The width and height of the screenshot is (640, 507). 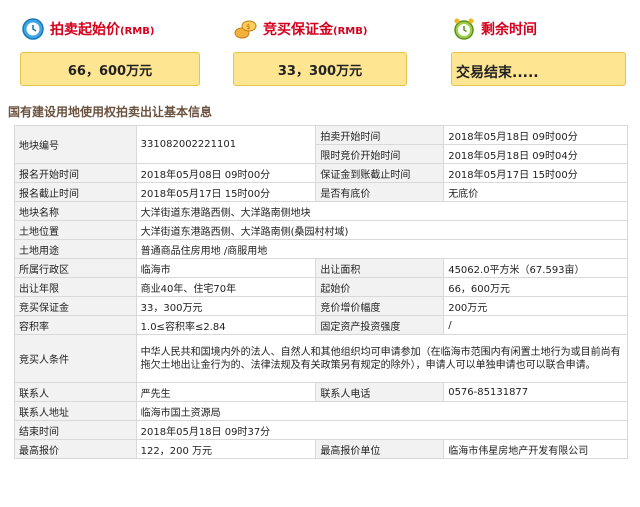 What do you see at coordinates (75, 358) in the screenshot?
I see `field-label: 竞买人条件` at bounding box center [75, 358].